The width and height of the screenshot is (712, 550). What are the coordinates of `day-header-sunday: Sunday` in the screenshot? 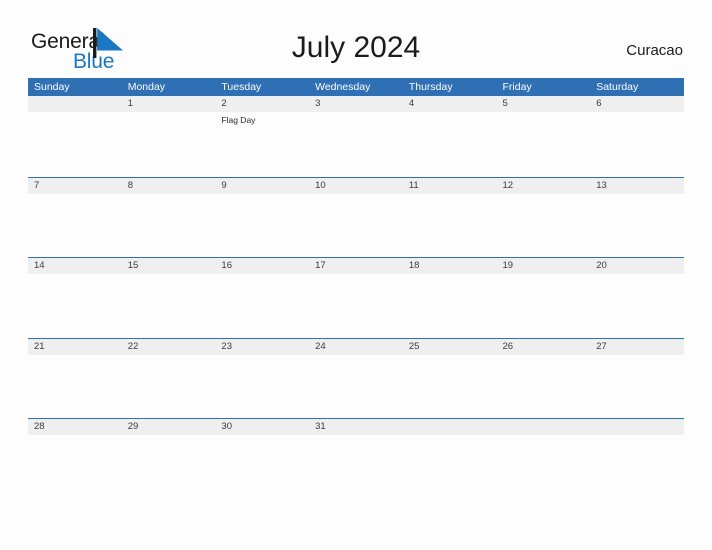 It's located at (52, 87).